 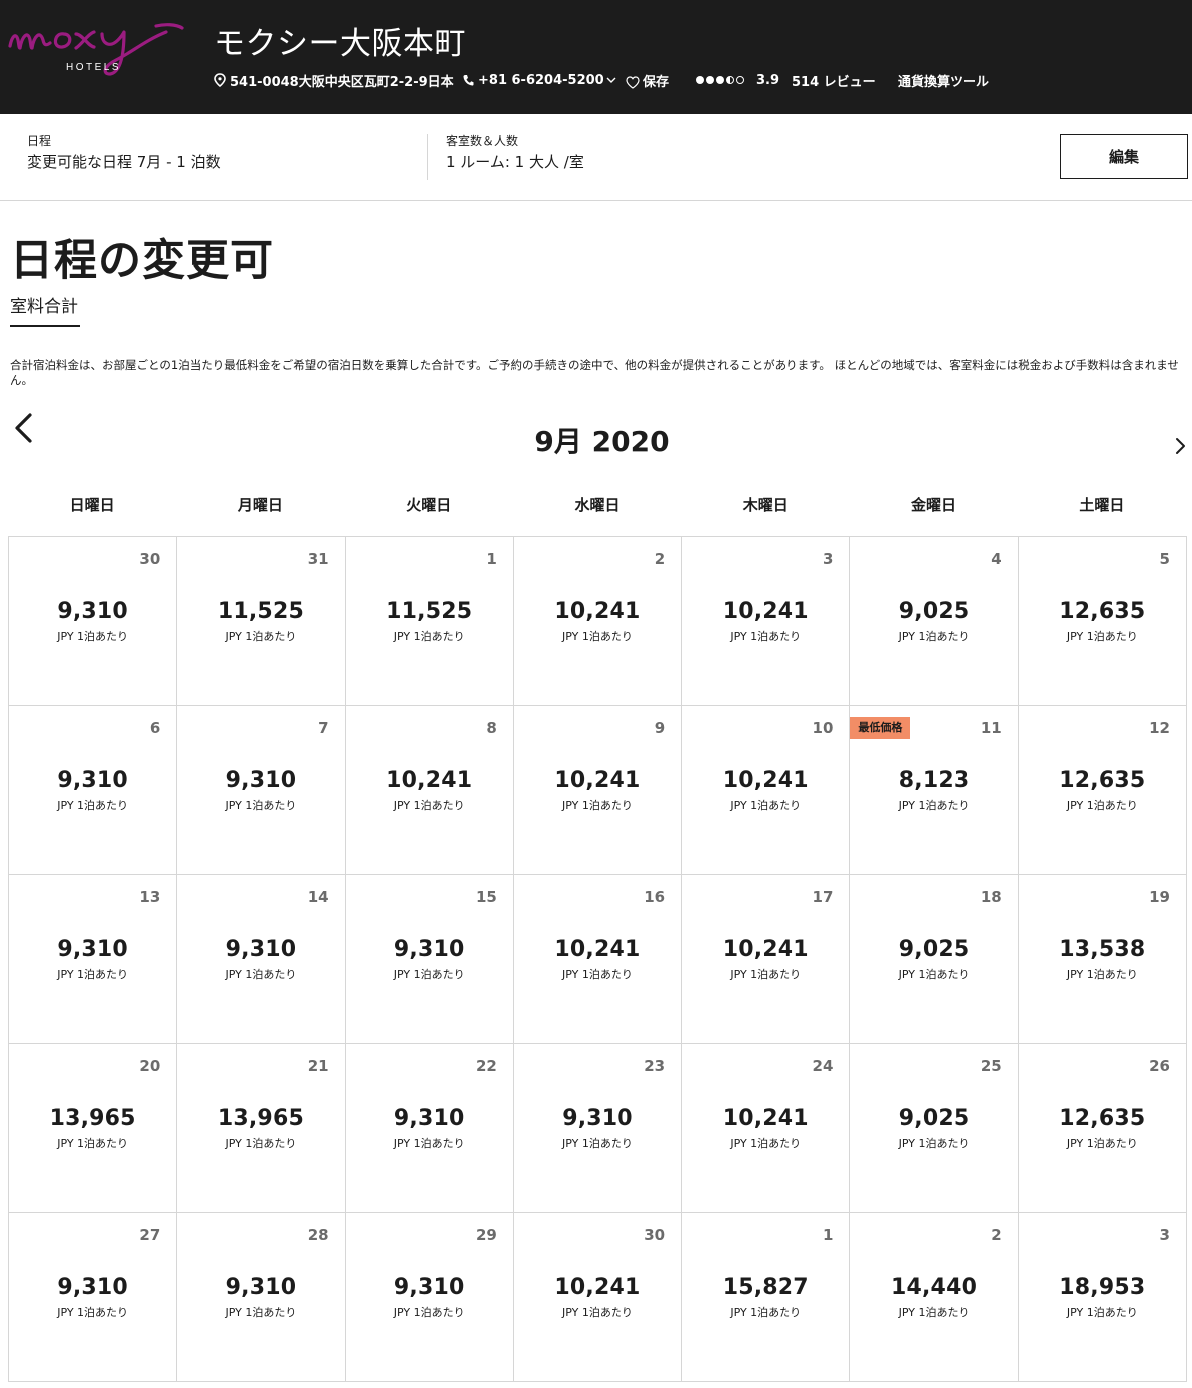 What do you see at coordinates (142, 261) in the screenshot?
I see `page-title: 日程の変更可` at bounding box center [142, 261].